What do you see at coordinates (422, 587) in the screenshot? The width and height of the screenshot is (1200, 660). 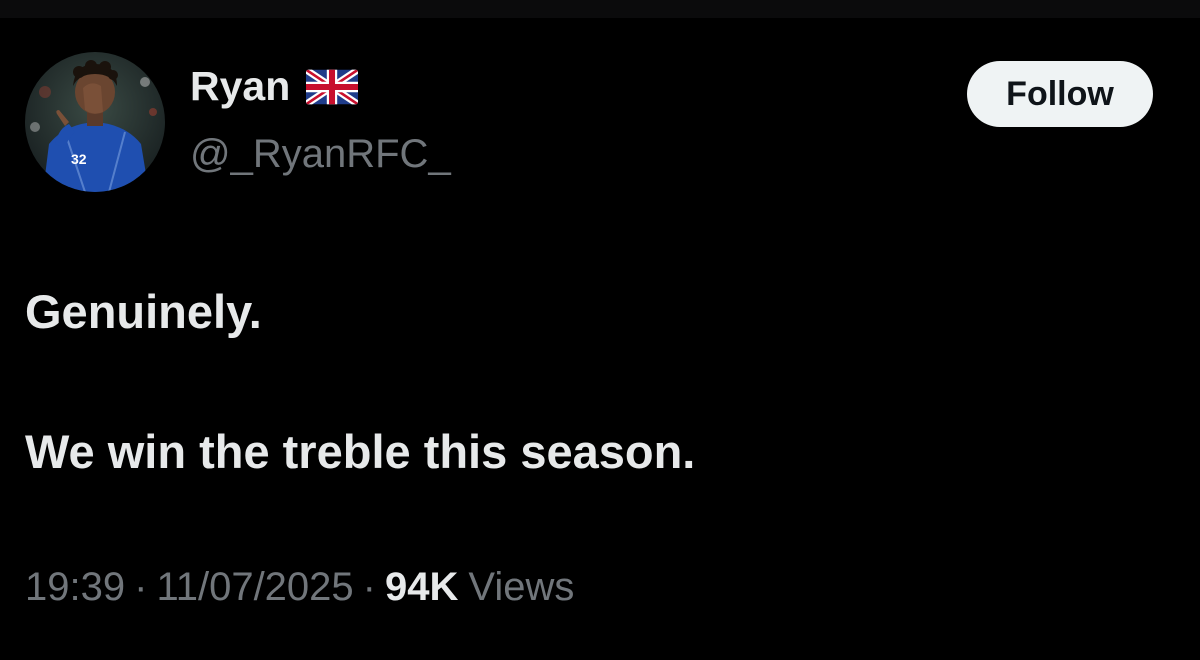 I see `view-count: 94K` at bounding box center [422, 587].